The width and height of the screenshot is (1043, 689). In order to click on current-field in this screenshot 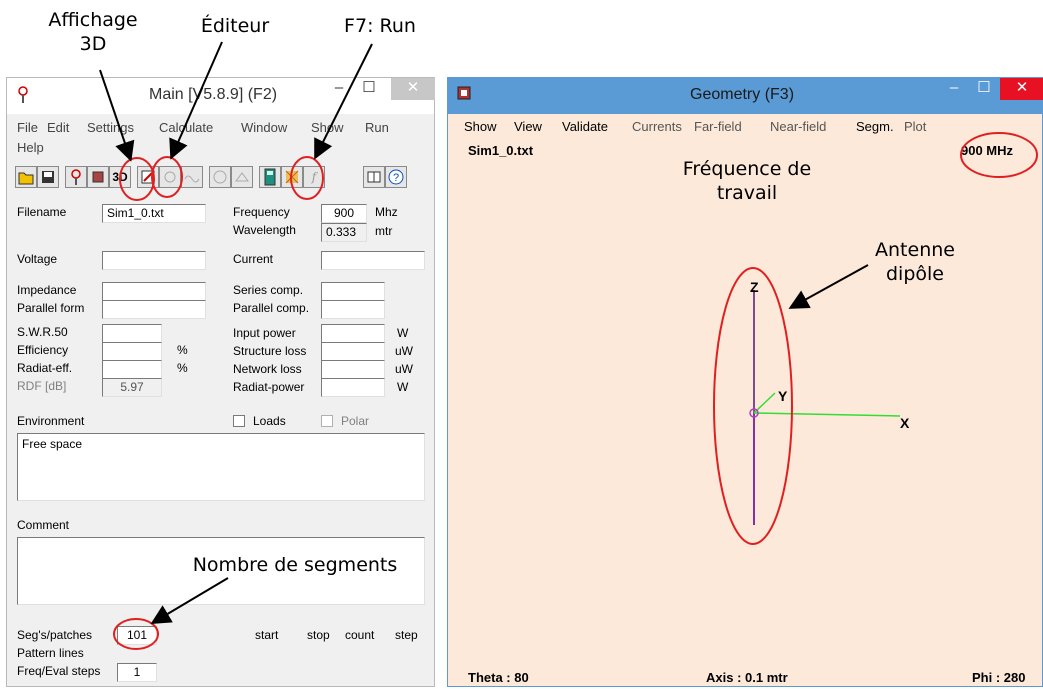, I will do `click(373, 260)`.